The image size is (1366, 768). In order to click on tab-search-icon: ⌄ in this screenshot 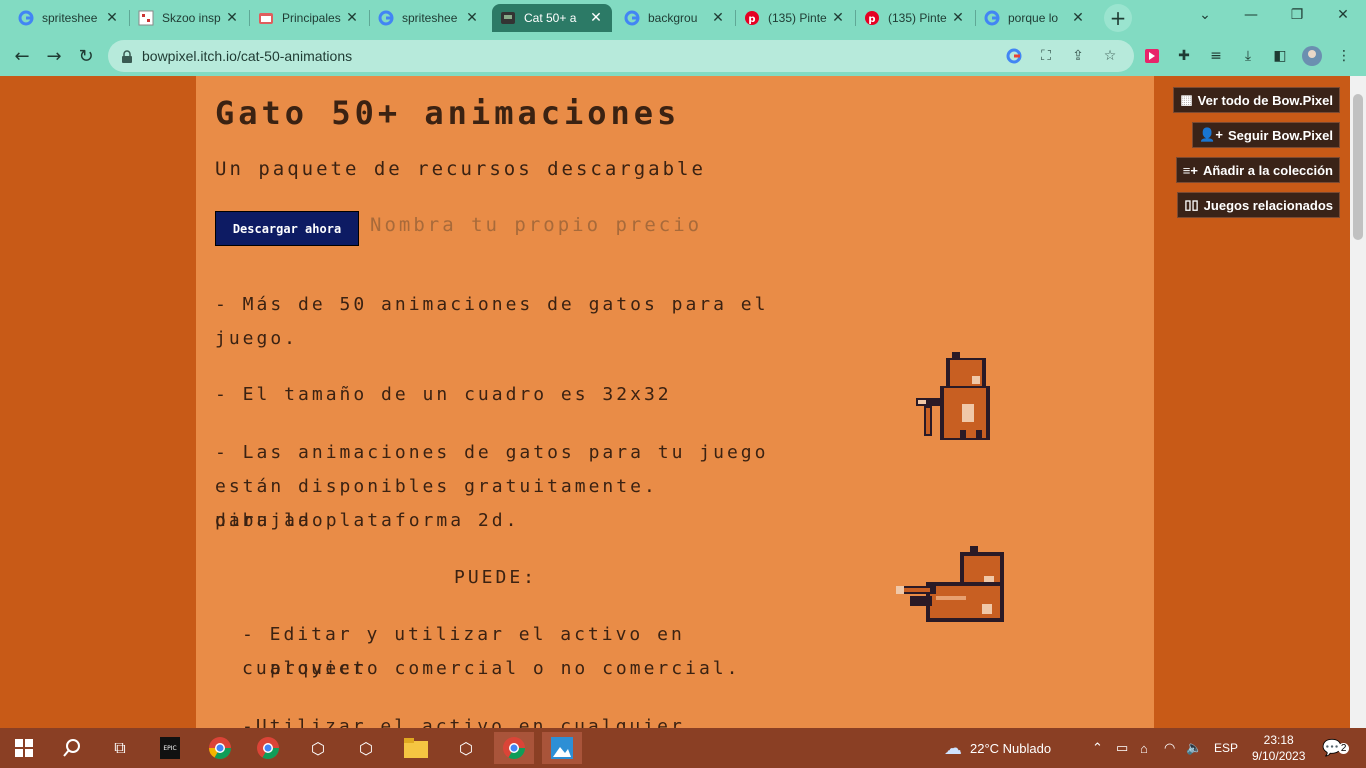, I will do `click(1205, 15)`.